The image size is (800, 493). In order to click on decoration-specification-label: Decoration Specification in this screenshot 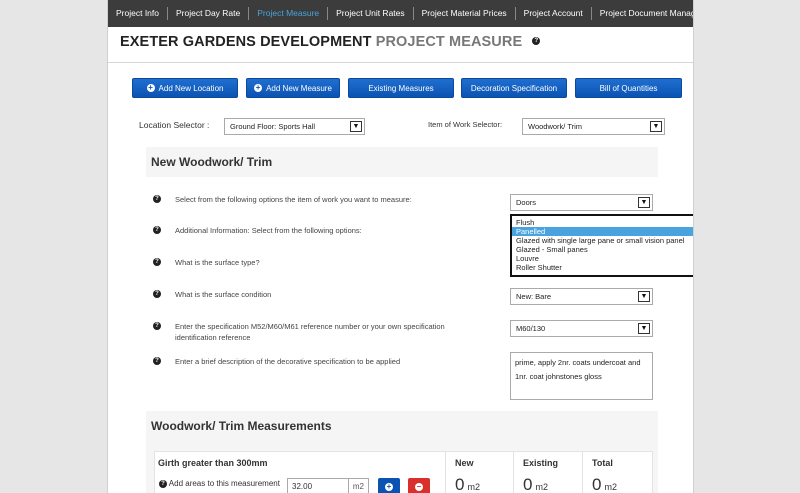, I will do `click(514, 88)`.